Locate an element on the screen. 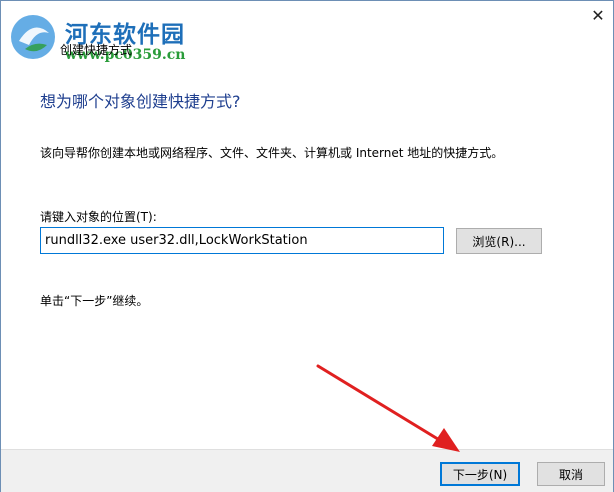  location-label: 请键入对象的位置(T): is located at coordinates (98, 217).